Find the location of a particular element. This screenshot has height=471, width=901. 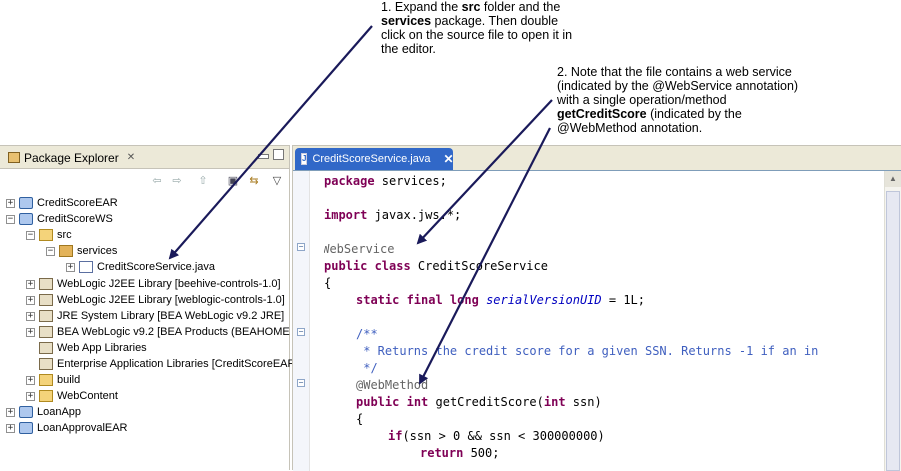

tree-item: + build is located at coordinates (53, 380).